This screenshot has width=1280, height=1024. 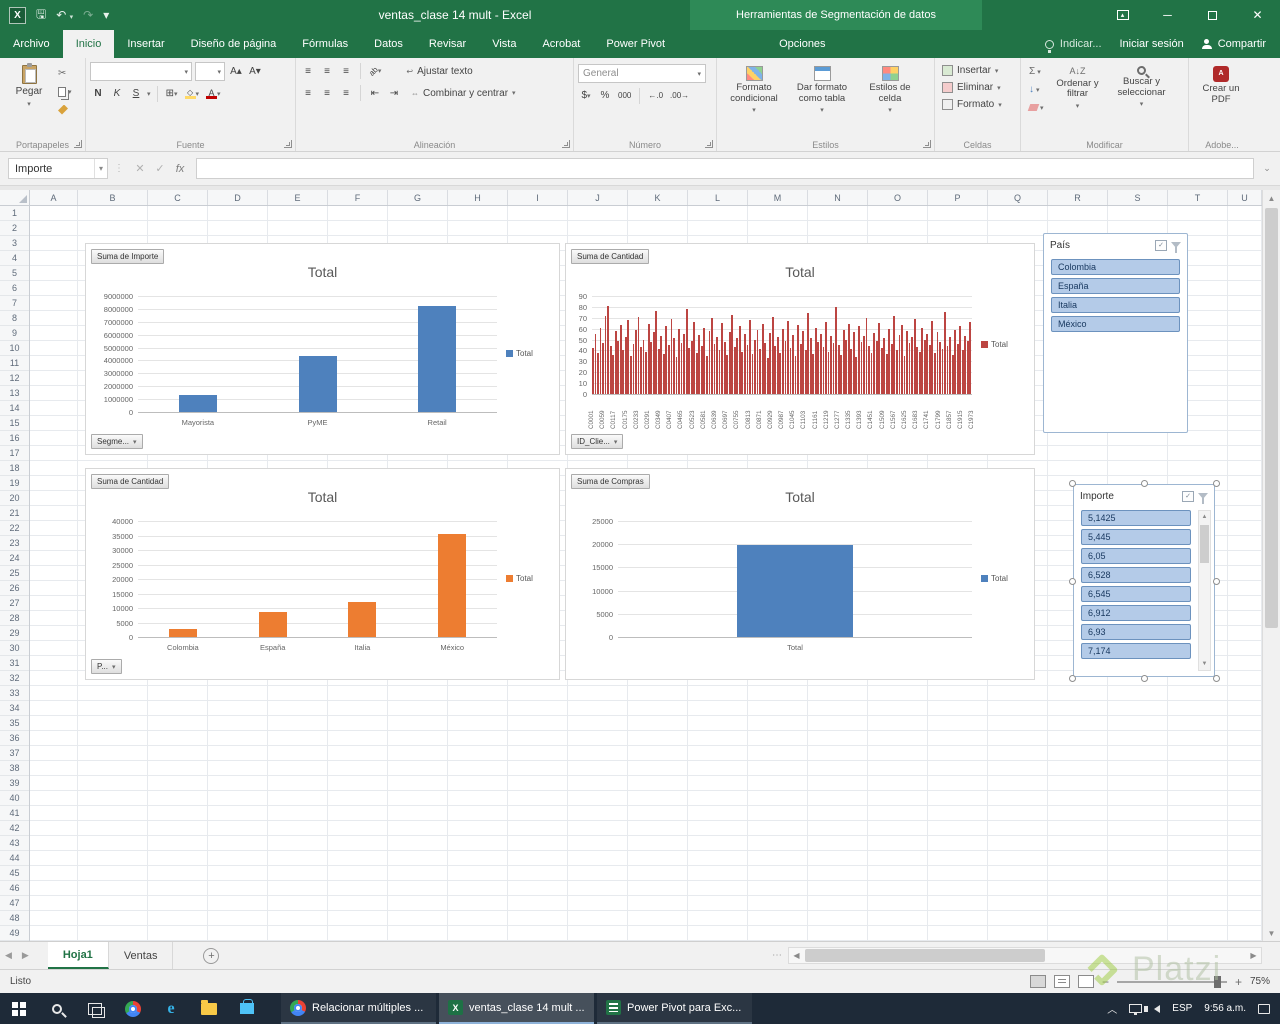 What do you see at coordinates (796, 955) in the screenshot?
I see `scroll-left-icon: ◀` at bounding box center [796, 955].